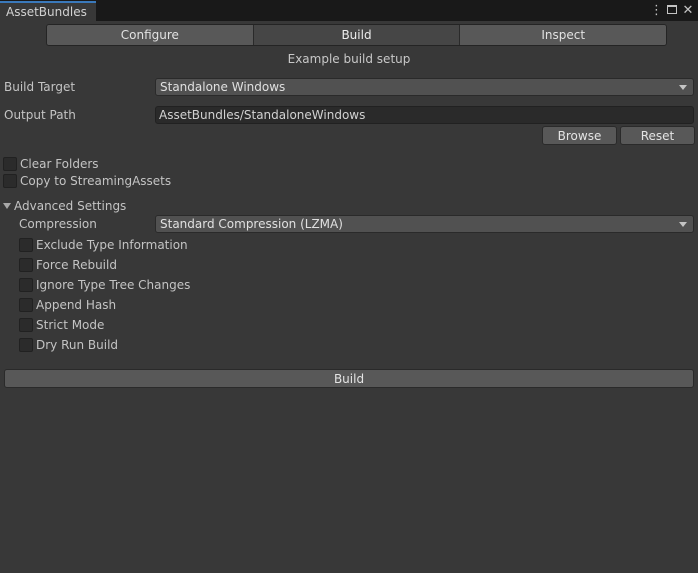 This screenshot has width=698, height=573. Describe the element at coordinates (26, 265) in the screenshot. I see `force-rebuild-checkbox` at that location.